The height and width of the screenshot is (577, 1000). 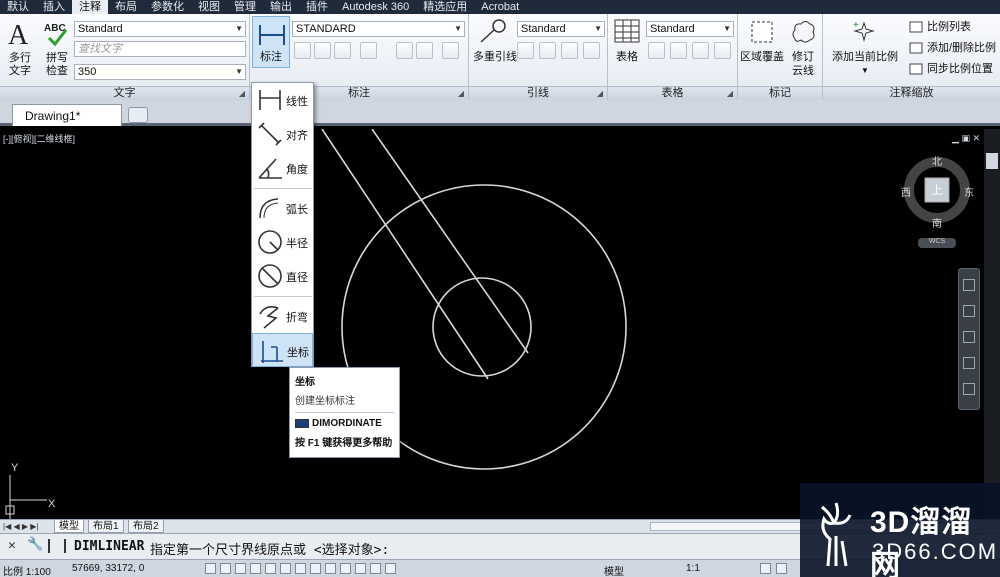 What do you see at coordinates (270, 568) in the screenshot?
I see `polar-tracking-icon` at bounding box center [270, 568].